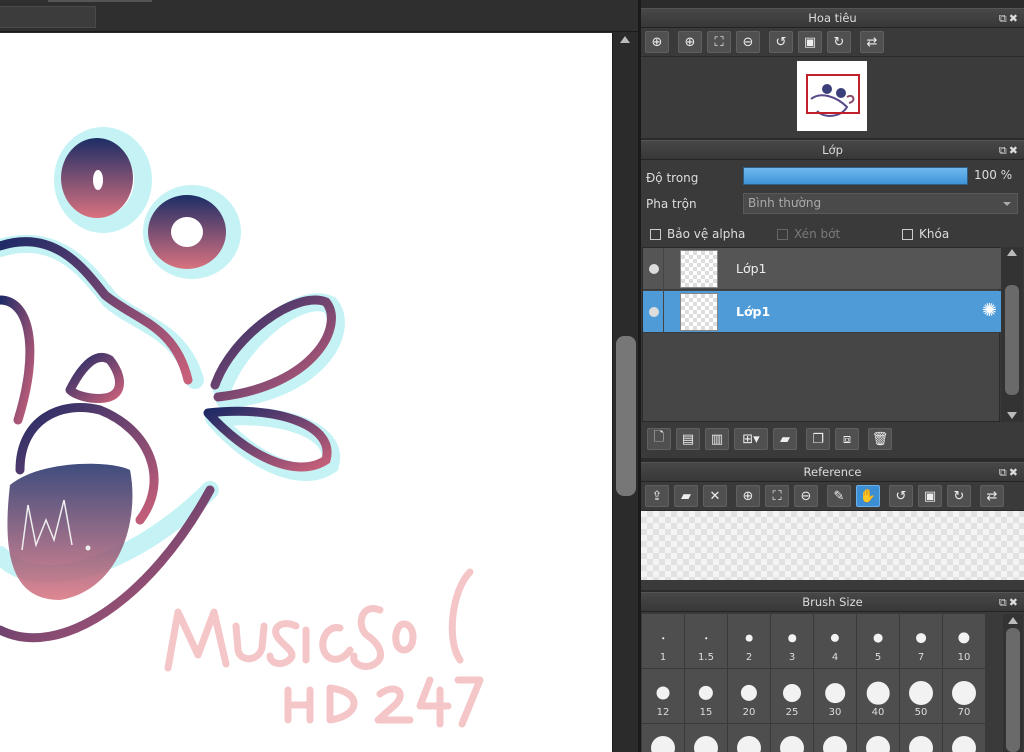 The width and height of the screenshot is (1024, 752). I want to click on layer-list-scrollbar, so click(1012, 334).